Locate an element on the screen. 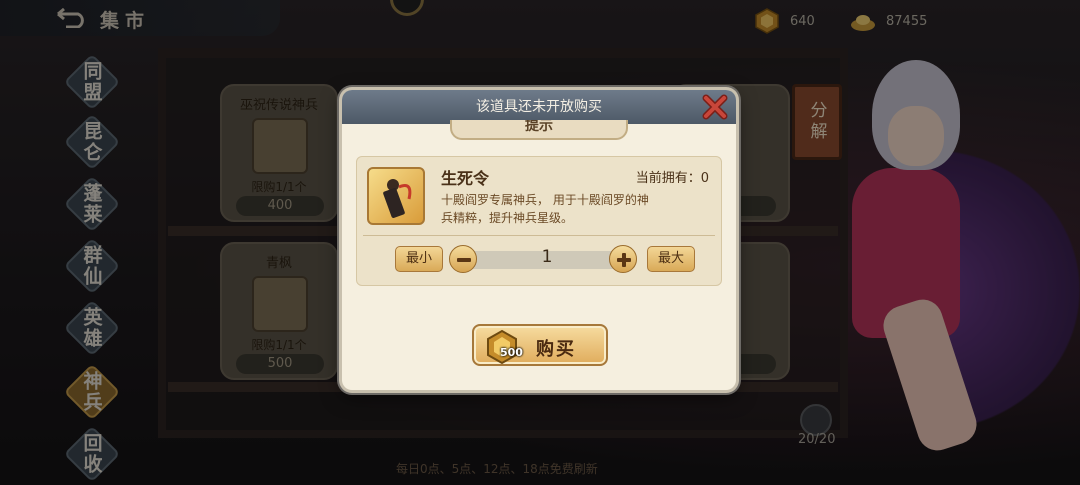  item-icon is located at coordinates (396, 196).